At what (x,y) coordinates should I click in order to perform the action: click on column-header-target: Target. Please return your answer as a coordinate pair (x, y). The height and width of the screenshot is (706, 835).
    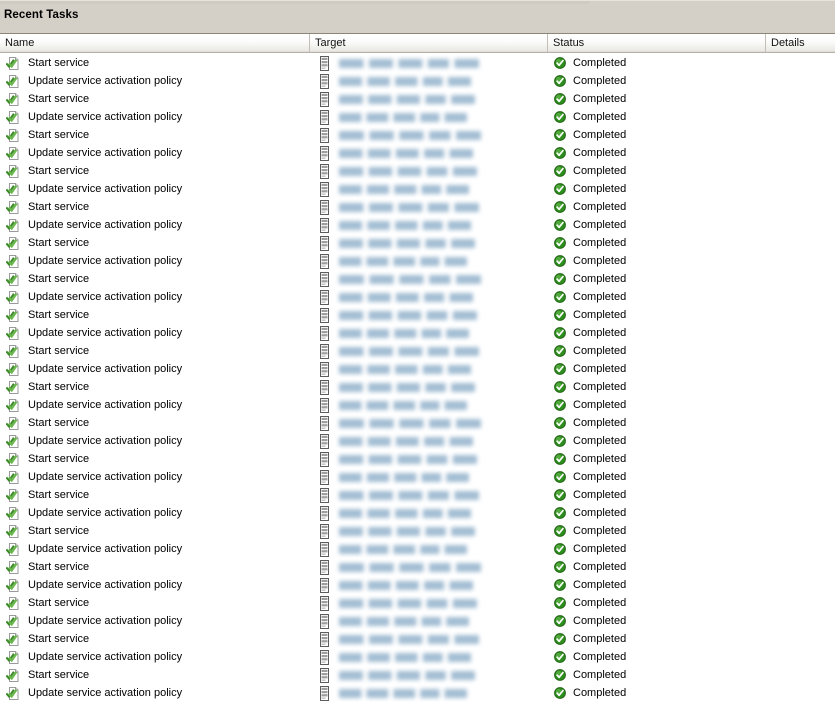
    Looking at the image, I should click on (429, 43).